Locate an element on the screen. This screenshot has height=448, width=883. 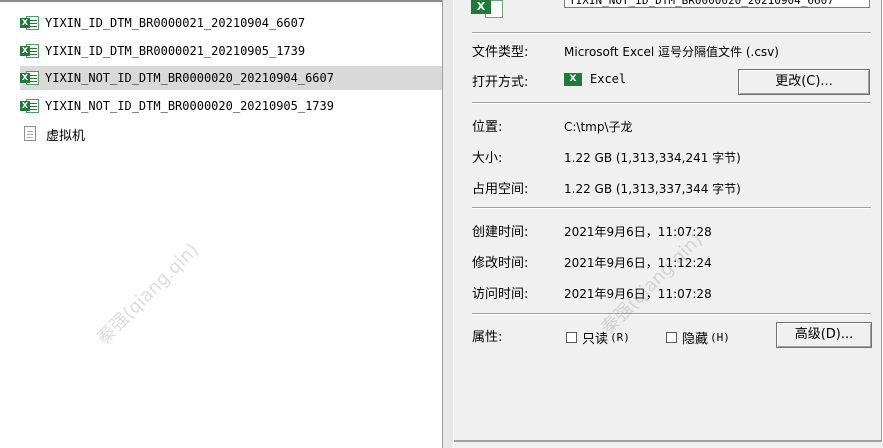
accessed-label: 访问时间: is located at coordinates (500, 294).